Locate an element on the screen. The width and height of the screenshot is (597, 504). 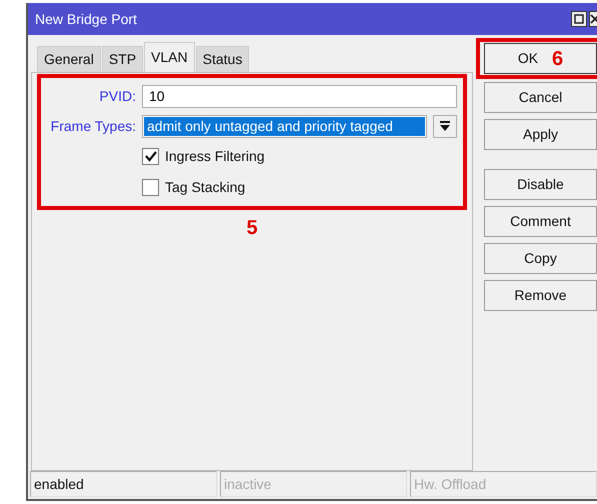
tab: VLAN is located at coordinates (169, 57).